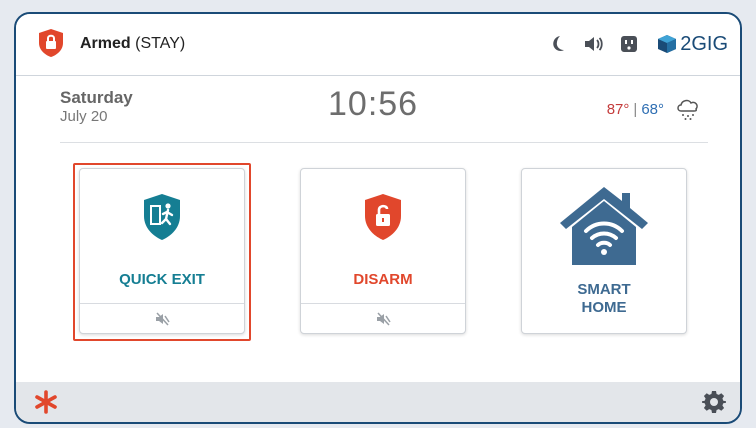 This screenshot has height=428, width=756. What do you see at coordinates (51, 43) in the screenshot?
I see `armed-shield-icon` at bounding box center [51, 43].